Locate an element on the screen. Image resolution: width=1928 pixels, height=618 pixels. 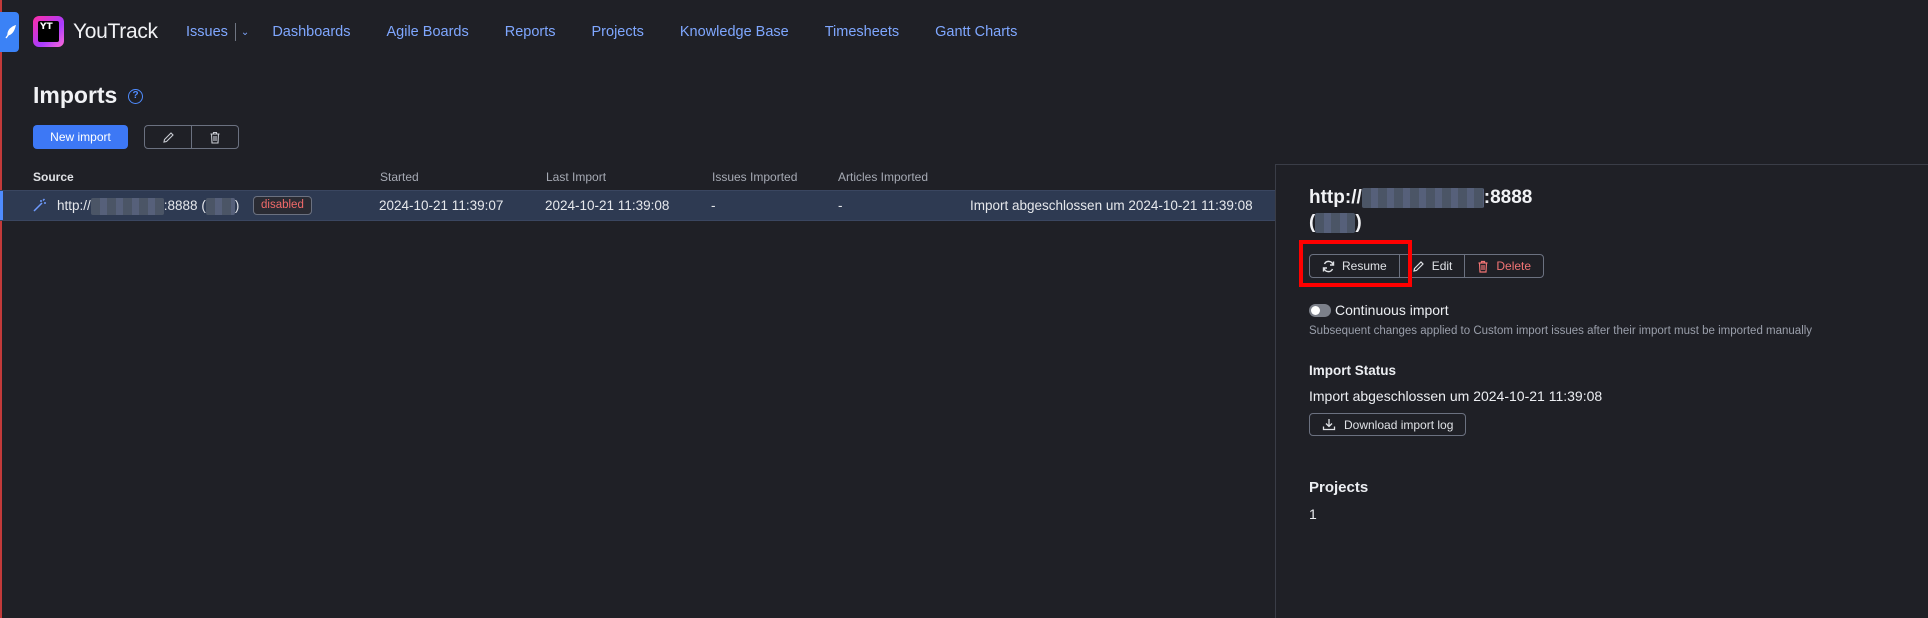
source-prefix: http:// is located at coordinates (74, 206).